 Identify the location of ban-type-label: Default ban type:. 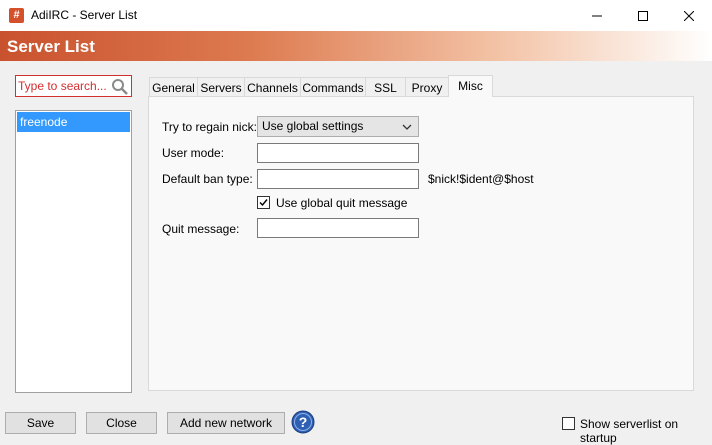
(207, 179).